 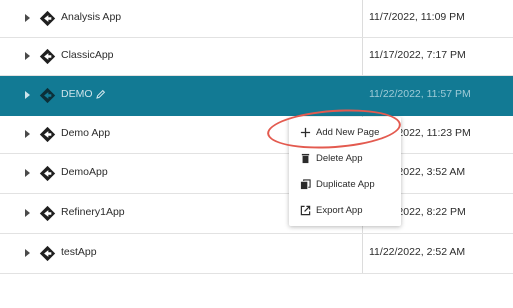 I want to click on table-row: Refinery1App 11/18/2022, 8:22 PM, so click(x=256, y=214).